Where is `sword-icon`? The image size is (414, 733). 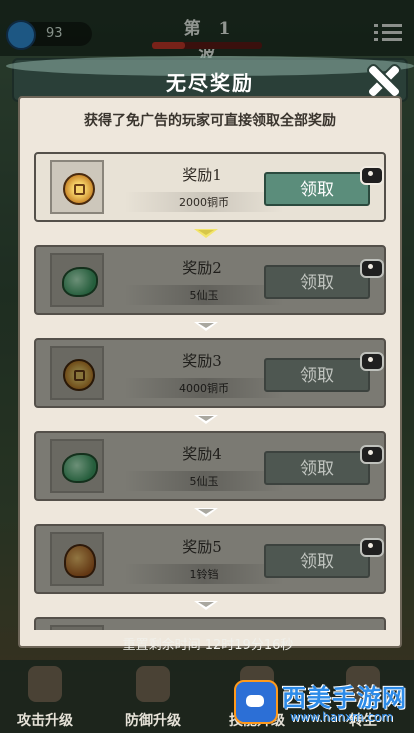
sword-icon is located at coordinates (45, 684).